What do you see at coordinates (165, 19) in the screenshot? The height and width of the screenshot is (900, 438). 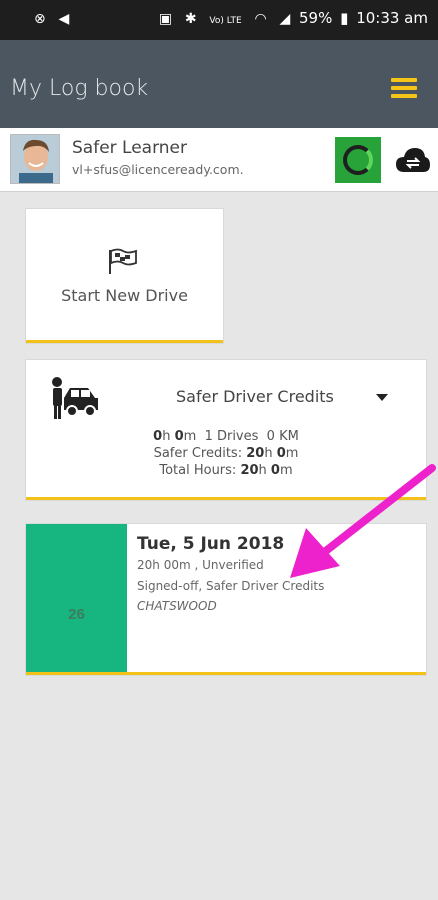 I see `nfc-icon: ▣` at bounding box center [165, 19].